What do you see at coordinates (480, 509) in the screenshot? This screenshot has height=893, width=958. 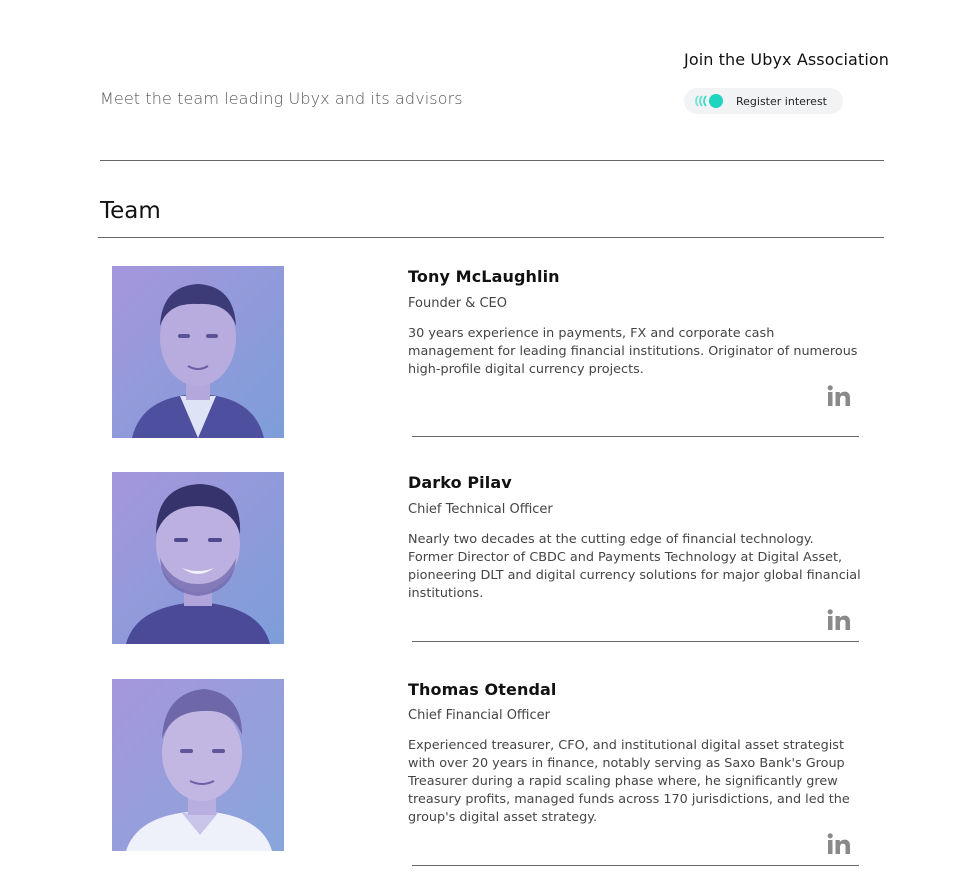 I see `member-role: Chief Technical Officer` at bounding box center [480, 509].